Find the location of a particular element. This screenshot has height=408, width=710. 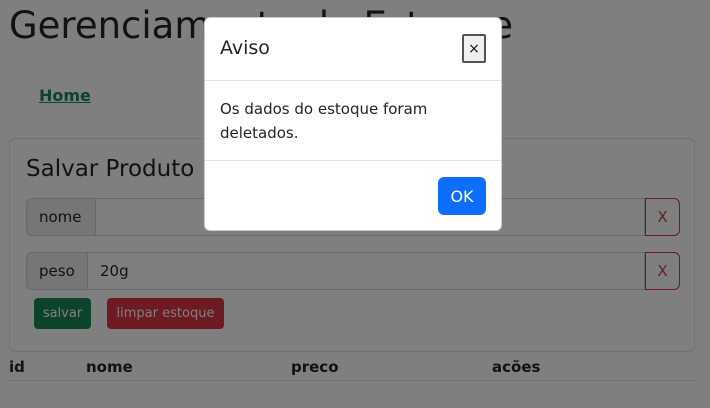

dialog-footer: OK is located at coordinates (353, 195).